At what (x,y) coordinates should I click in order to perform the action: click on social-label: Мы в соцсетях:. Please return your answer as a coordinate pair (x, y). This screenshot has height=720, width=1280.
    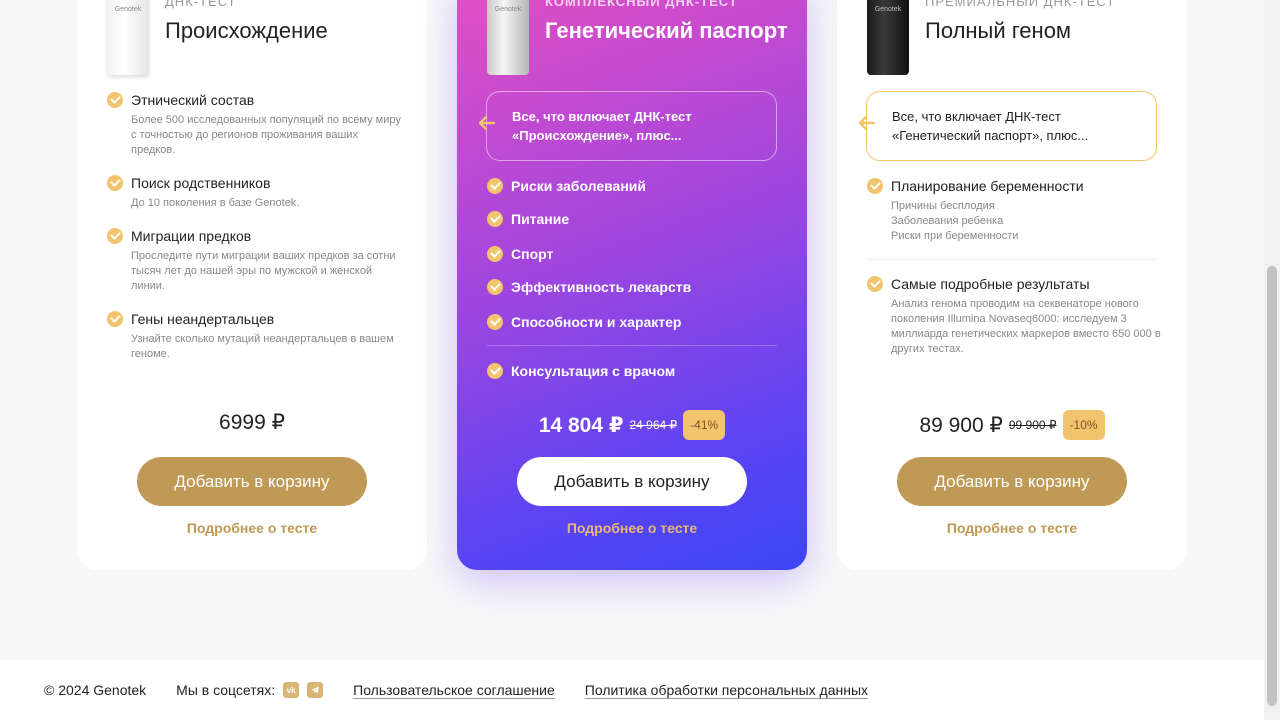
    Looking at the image, I should click on (226, 690).